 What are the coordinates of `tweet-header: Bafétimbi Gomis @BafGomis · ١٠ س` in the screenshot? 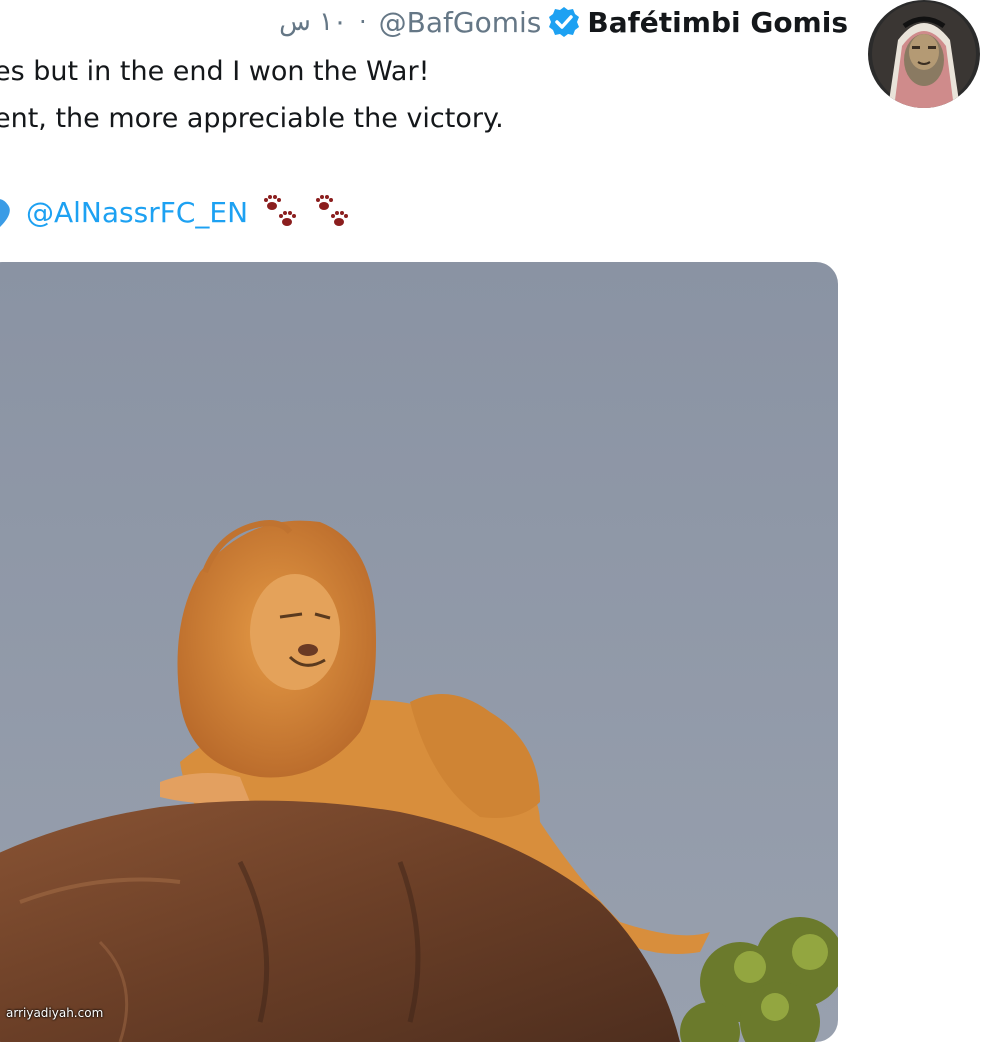 It's located at (563, 22).